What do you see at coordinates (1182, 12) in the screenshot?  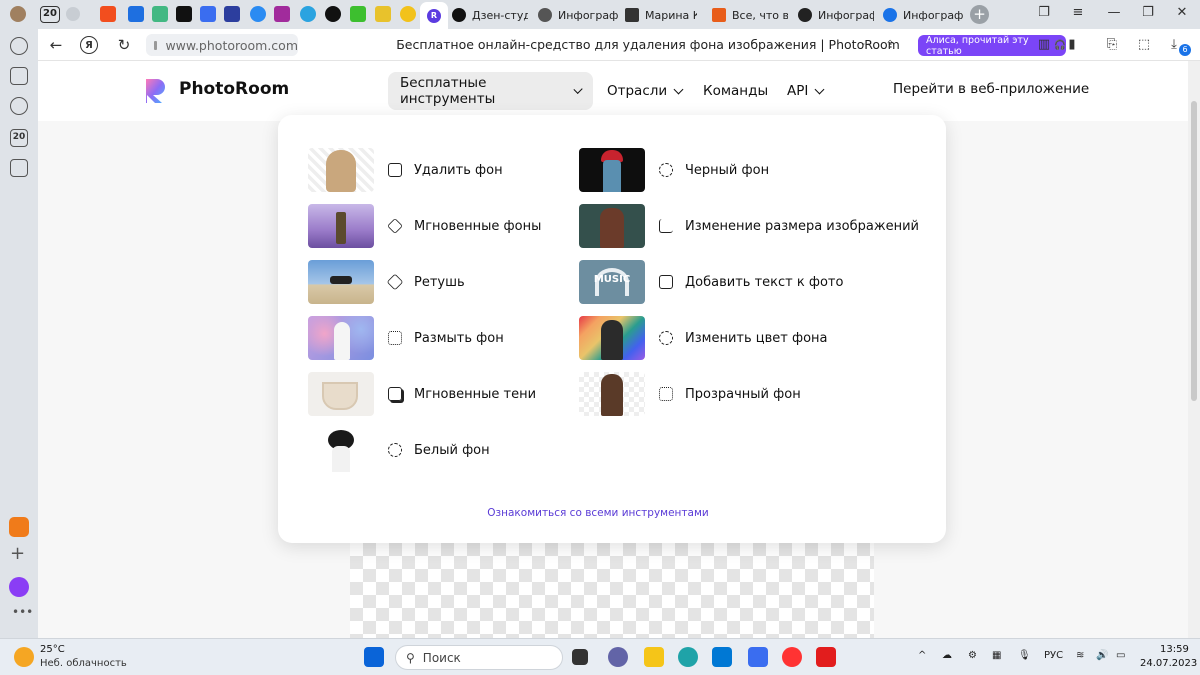 I see `close-icon: ✕` at bounding box center [1182, 12].